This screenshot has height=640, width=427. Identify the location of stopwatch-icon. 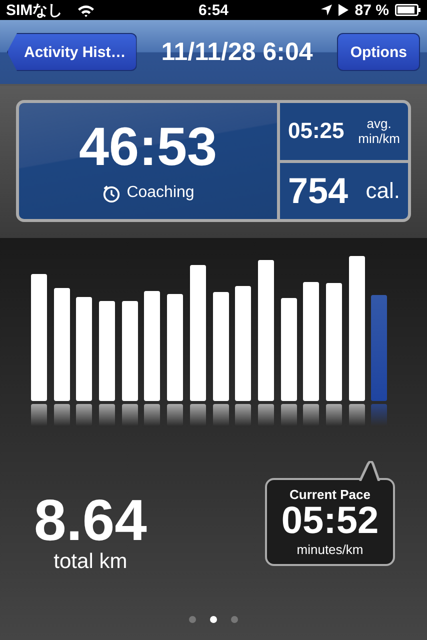
(111, 193).